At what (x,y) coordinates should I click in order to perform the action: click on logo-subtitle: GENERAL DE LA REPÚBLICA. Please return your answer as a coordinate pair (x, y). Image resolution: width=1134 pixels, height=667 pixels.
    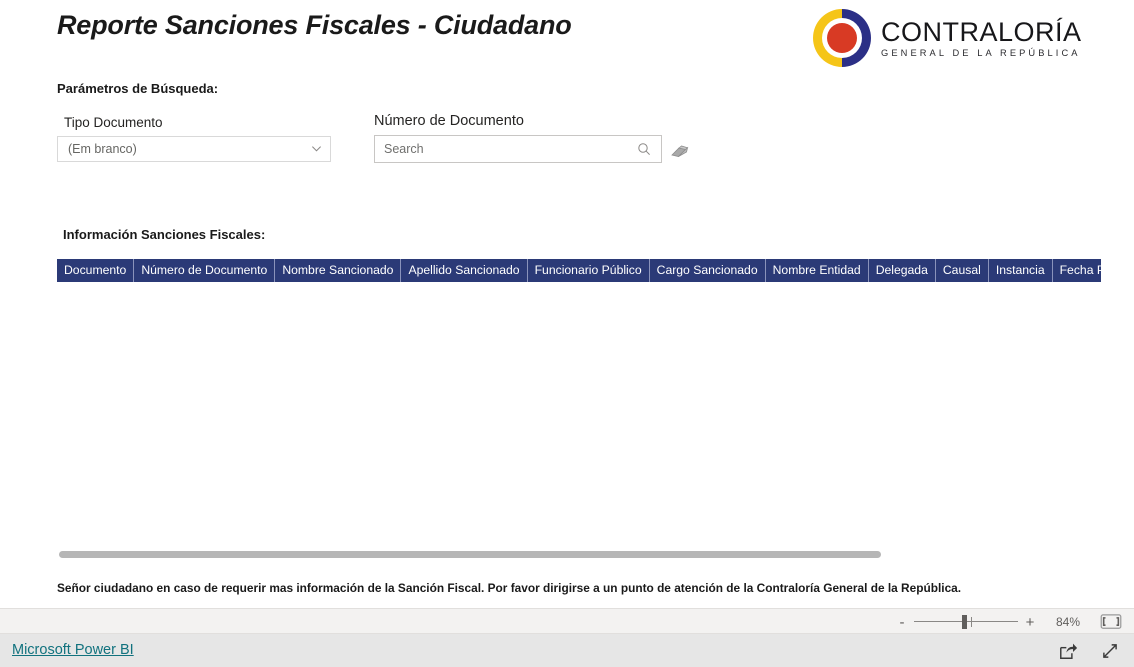
    Looking at the image, I should click on (981, 53).